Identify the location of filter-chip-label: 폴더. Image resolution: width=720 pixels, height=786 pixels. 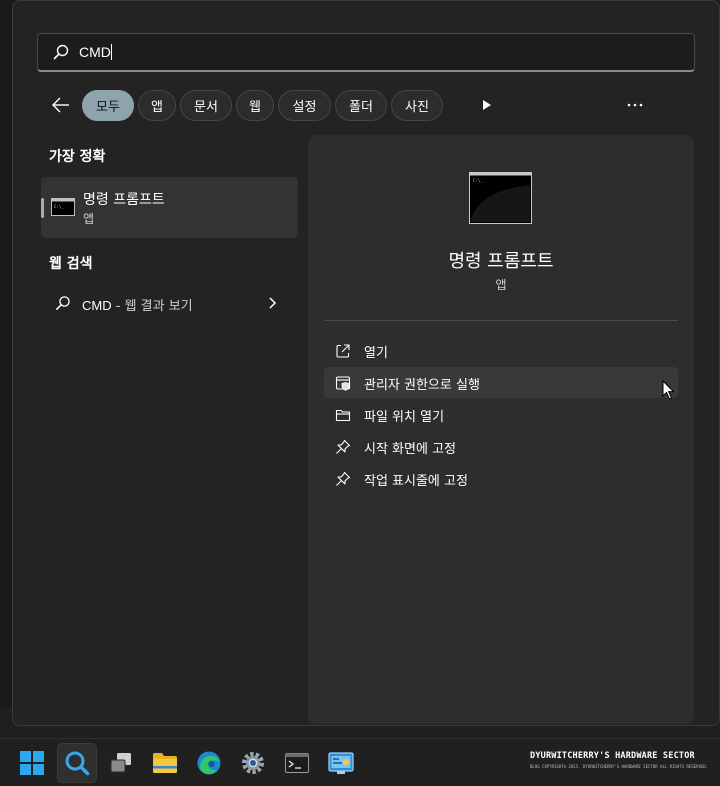
(361, 107).